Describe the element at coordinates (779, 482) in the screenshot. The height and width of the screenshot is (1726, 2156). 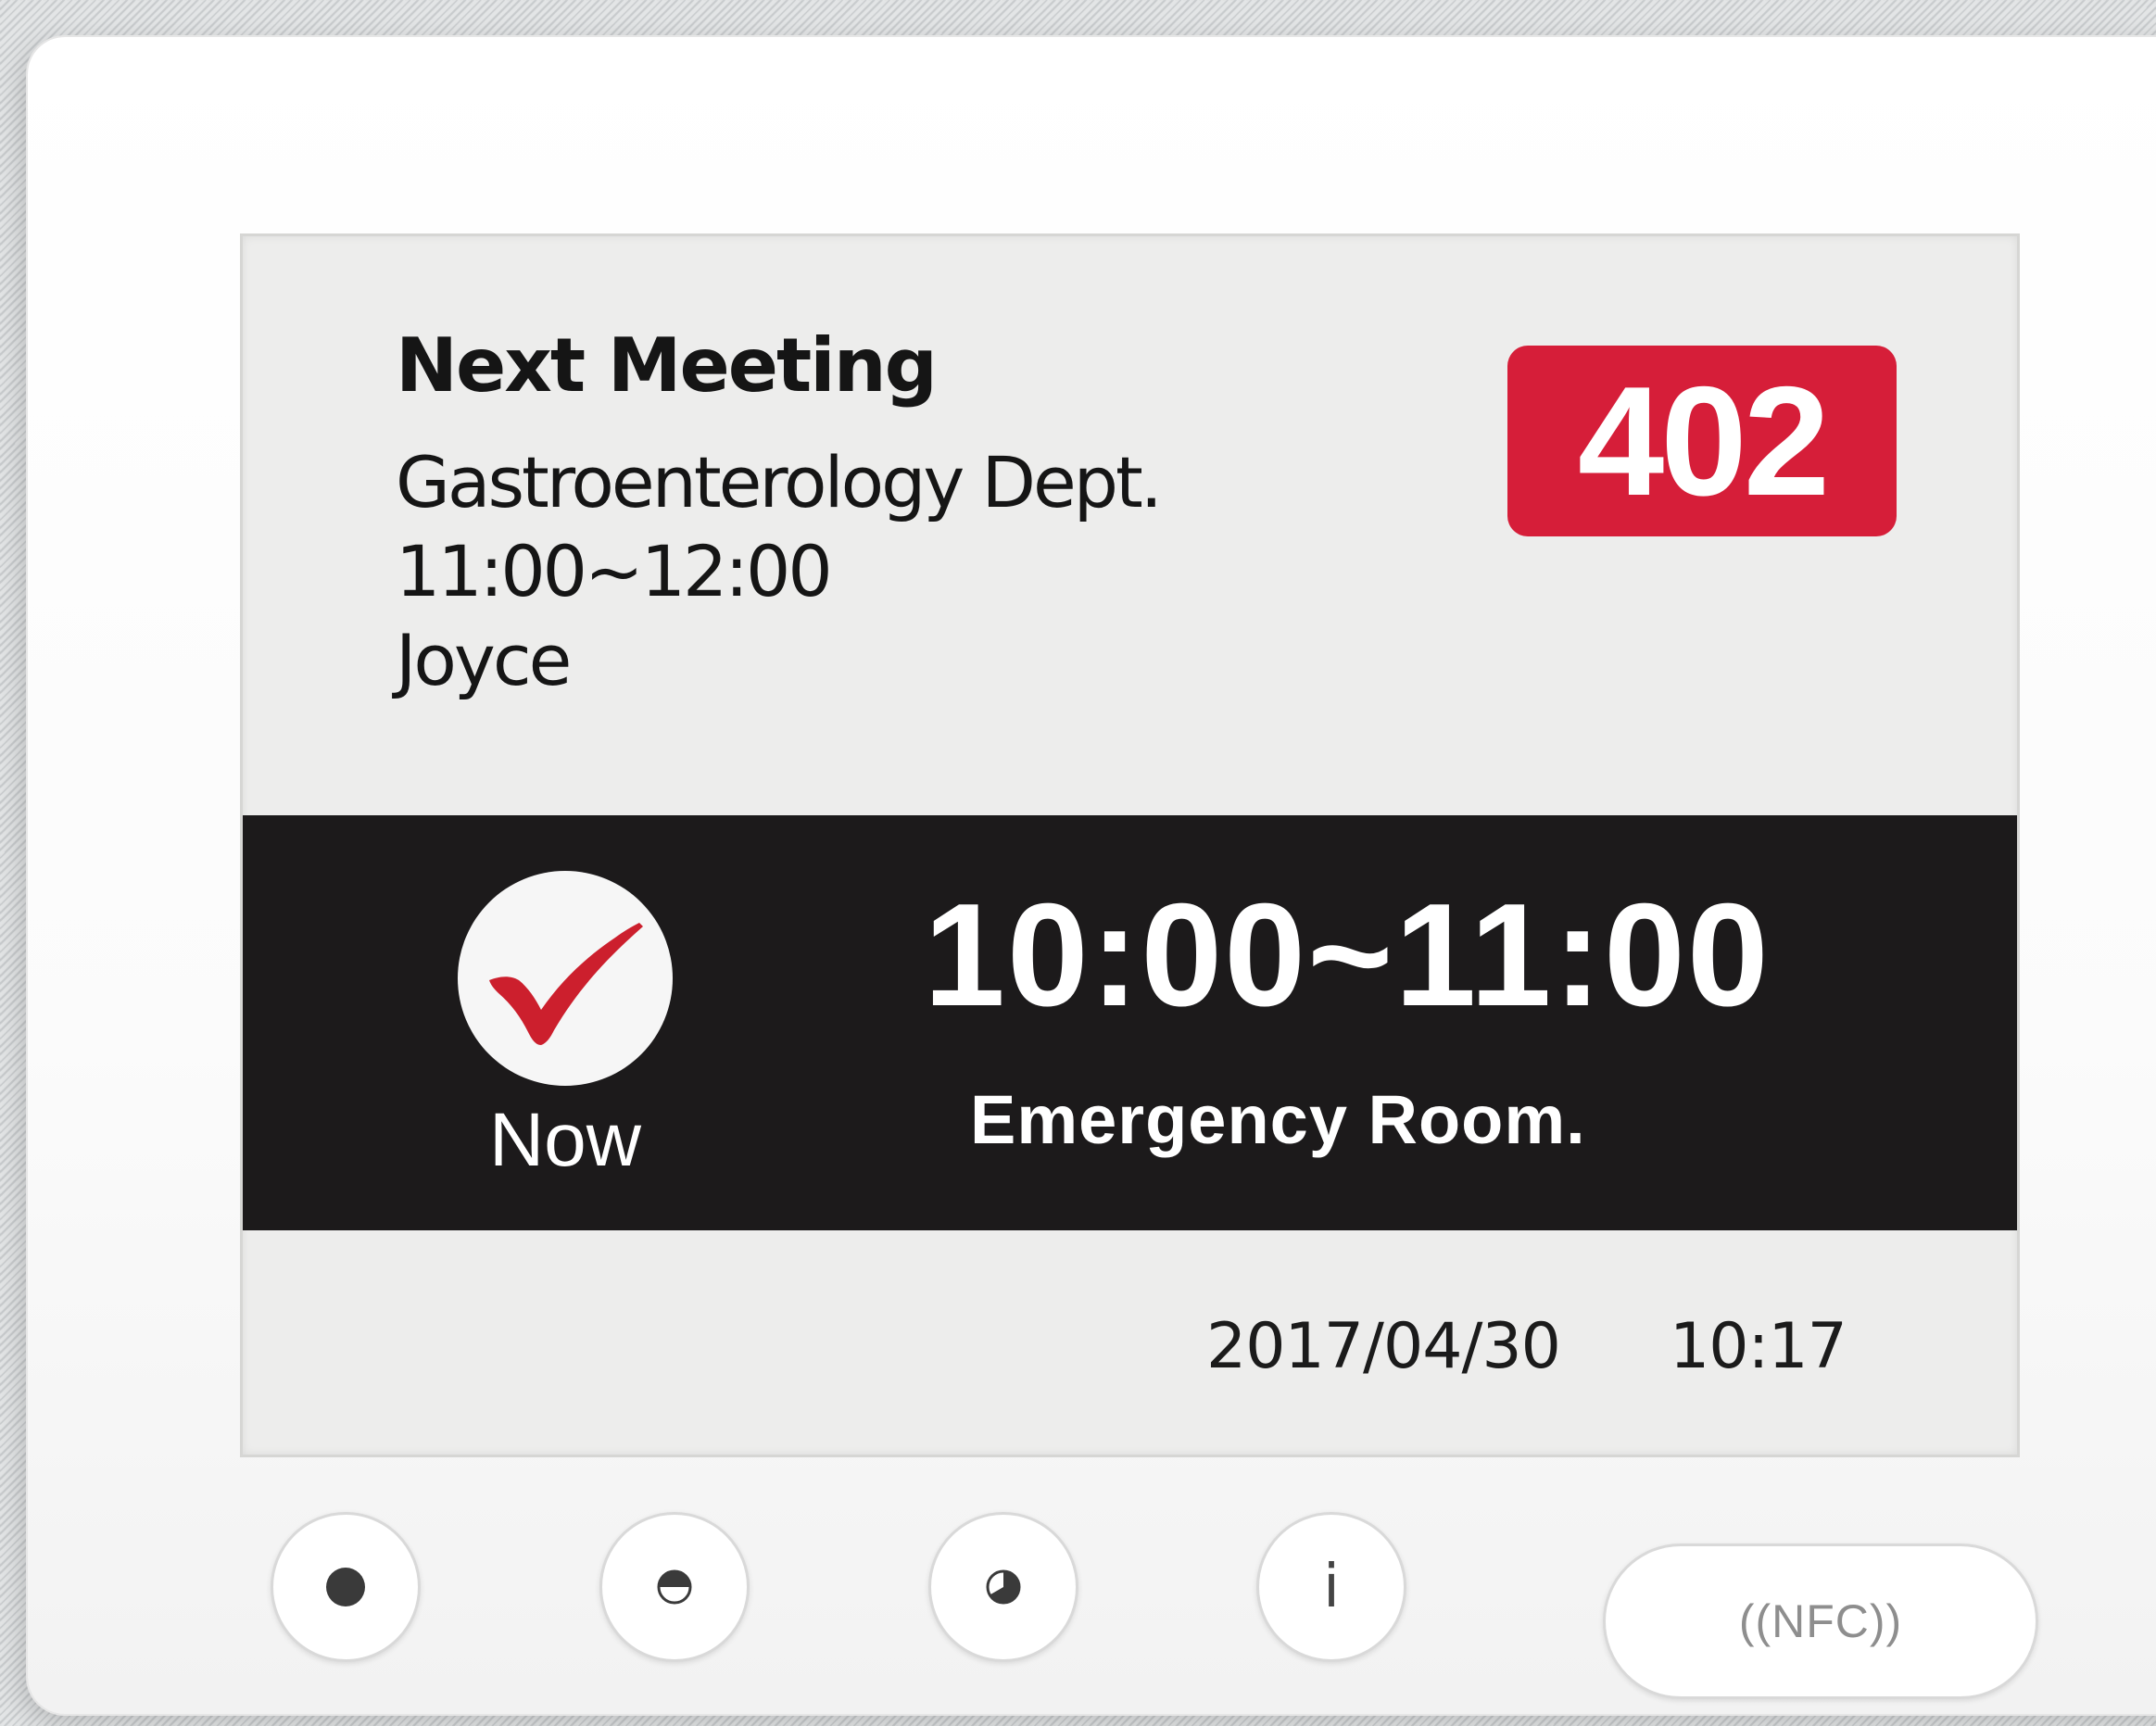
I see `next-meeting-department: Gastroenterology Dept.` at that location.